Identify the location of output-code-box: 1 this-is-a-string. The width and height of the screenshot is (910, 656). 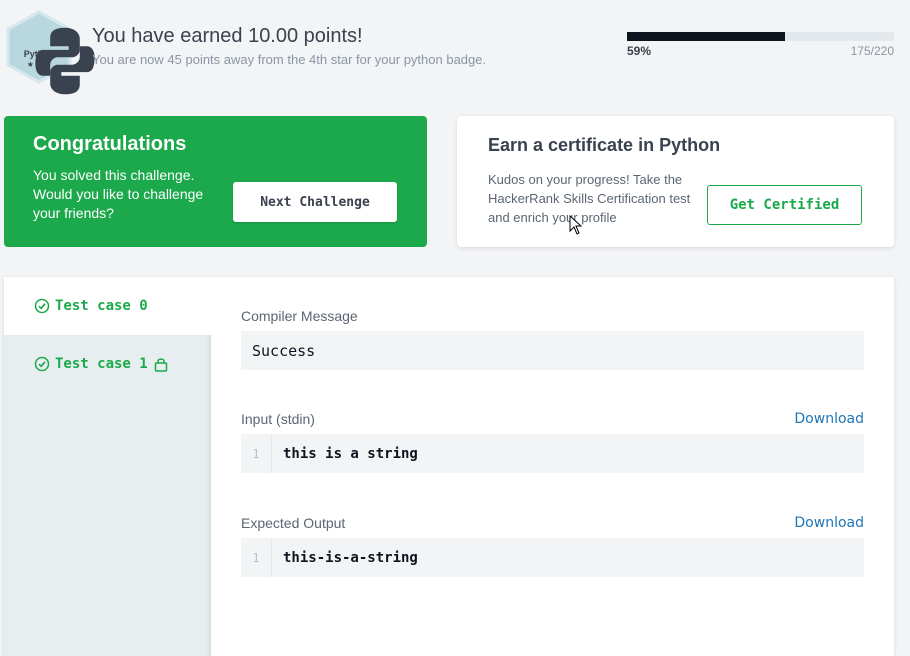
(552, 557).